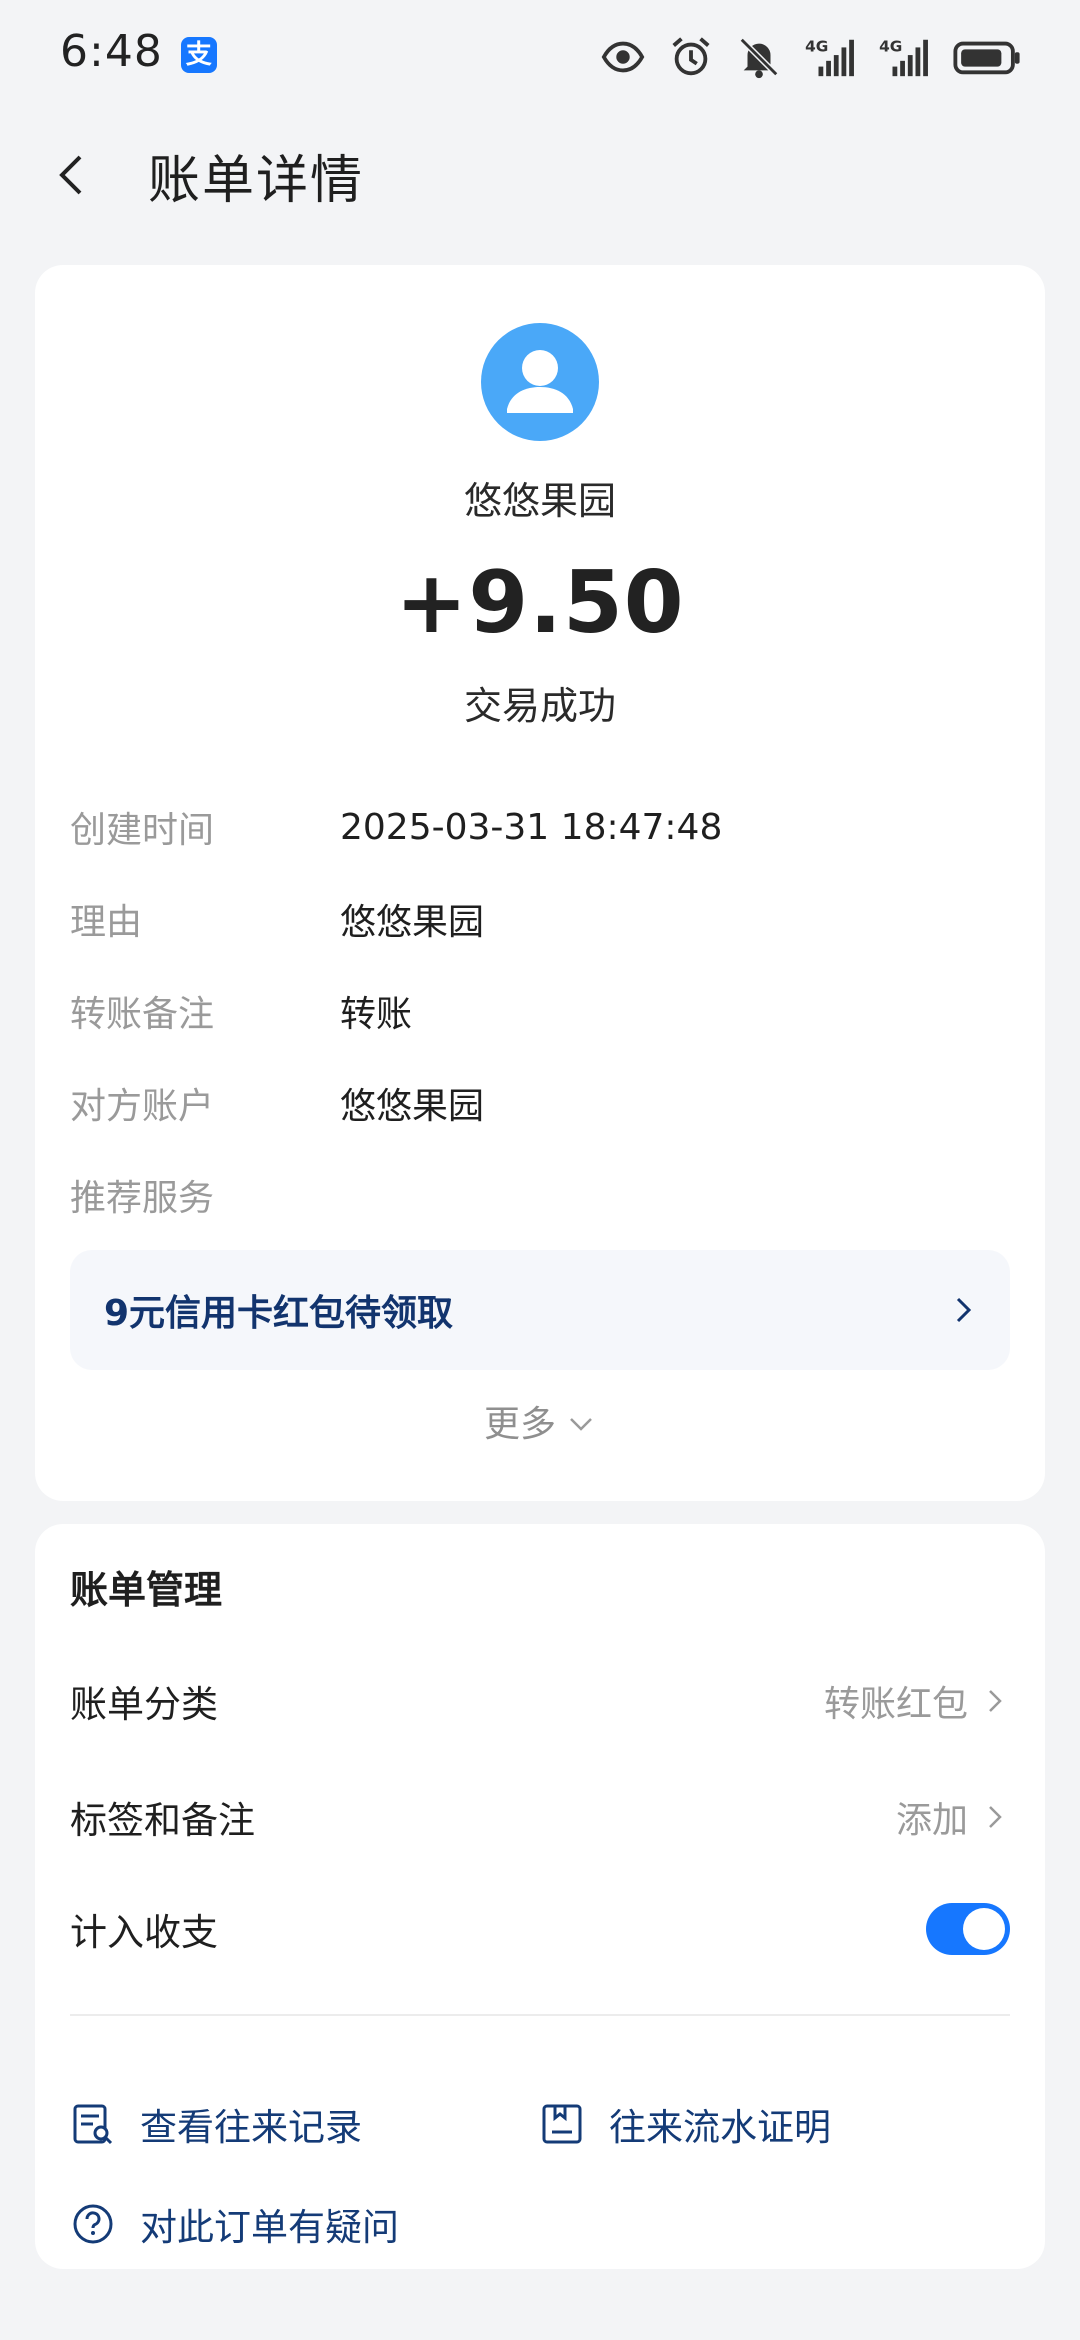  I want to click on transaction-proof-link: 往来流水证明, so click(685, 2124).